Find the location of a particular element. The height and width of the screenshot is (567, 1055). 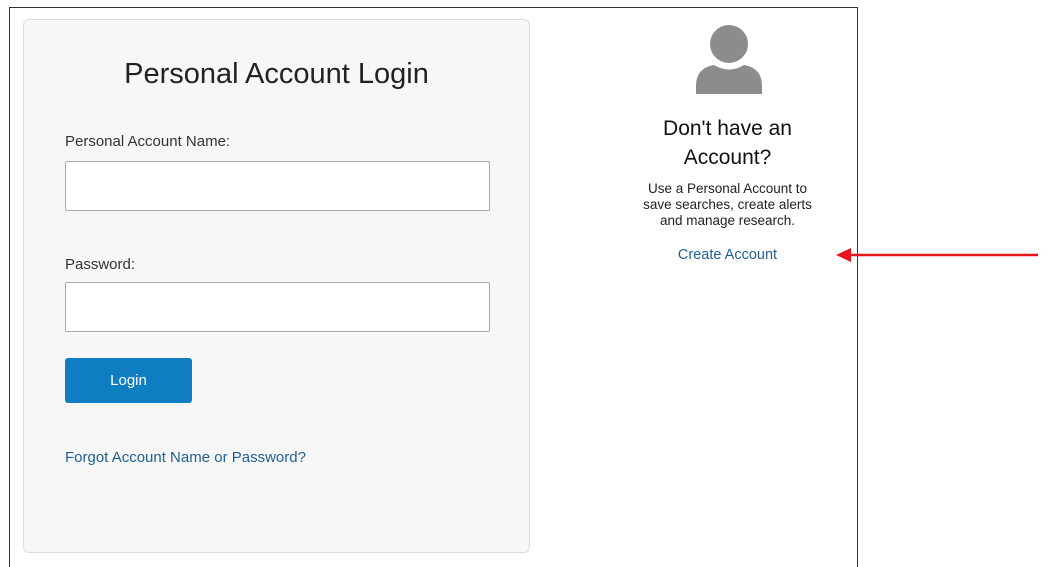

login-title: Personal Account Login is located at coordinates (276, 74).